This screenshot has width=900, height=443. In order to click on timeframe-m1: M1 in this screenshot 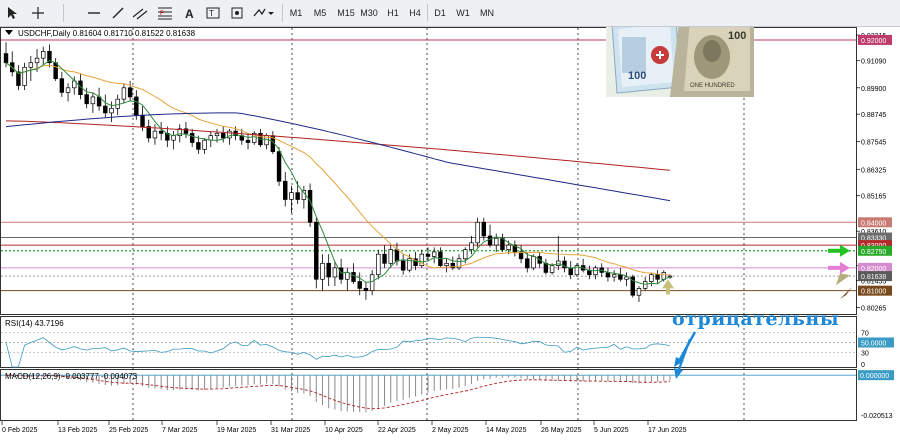, I will do `click(296, 13)`.